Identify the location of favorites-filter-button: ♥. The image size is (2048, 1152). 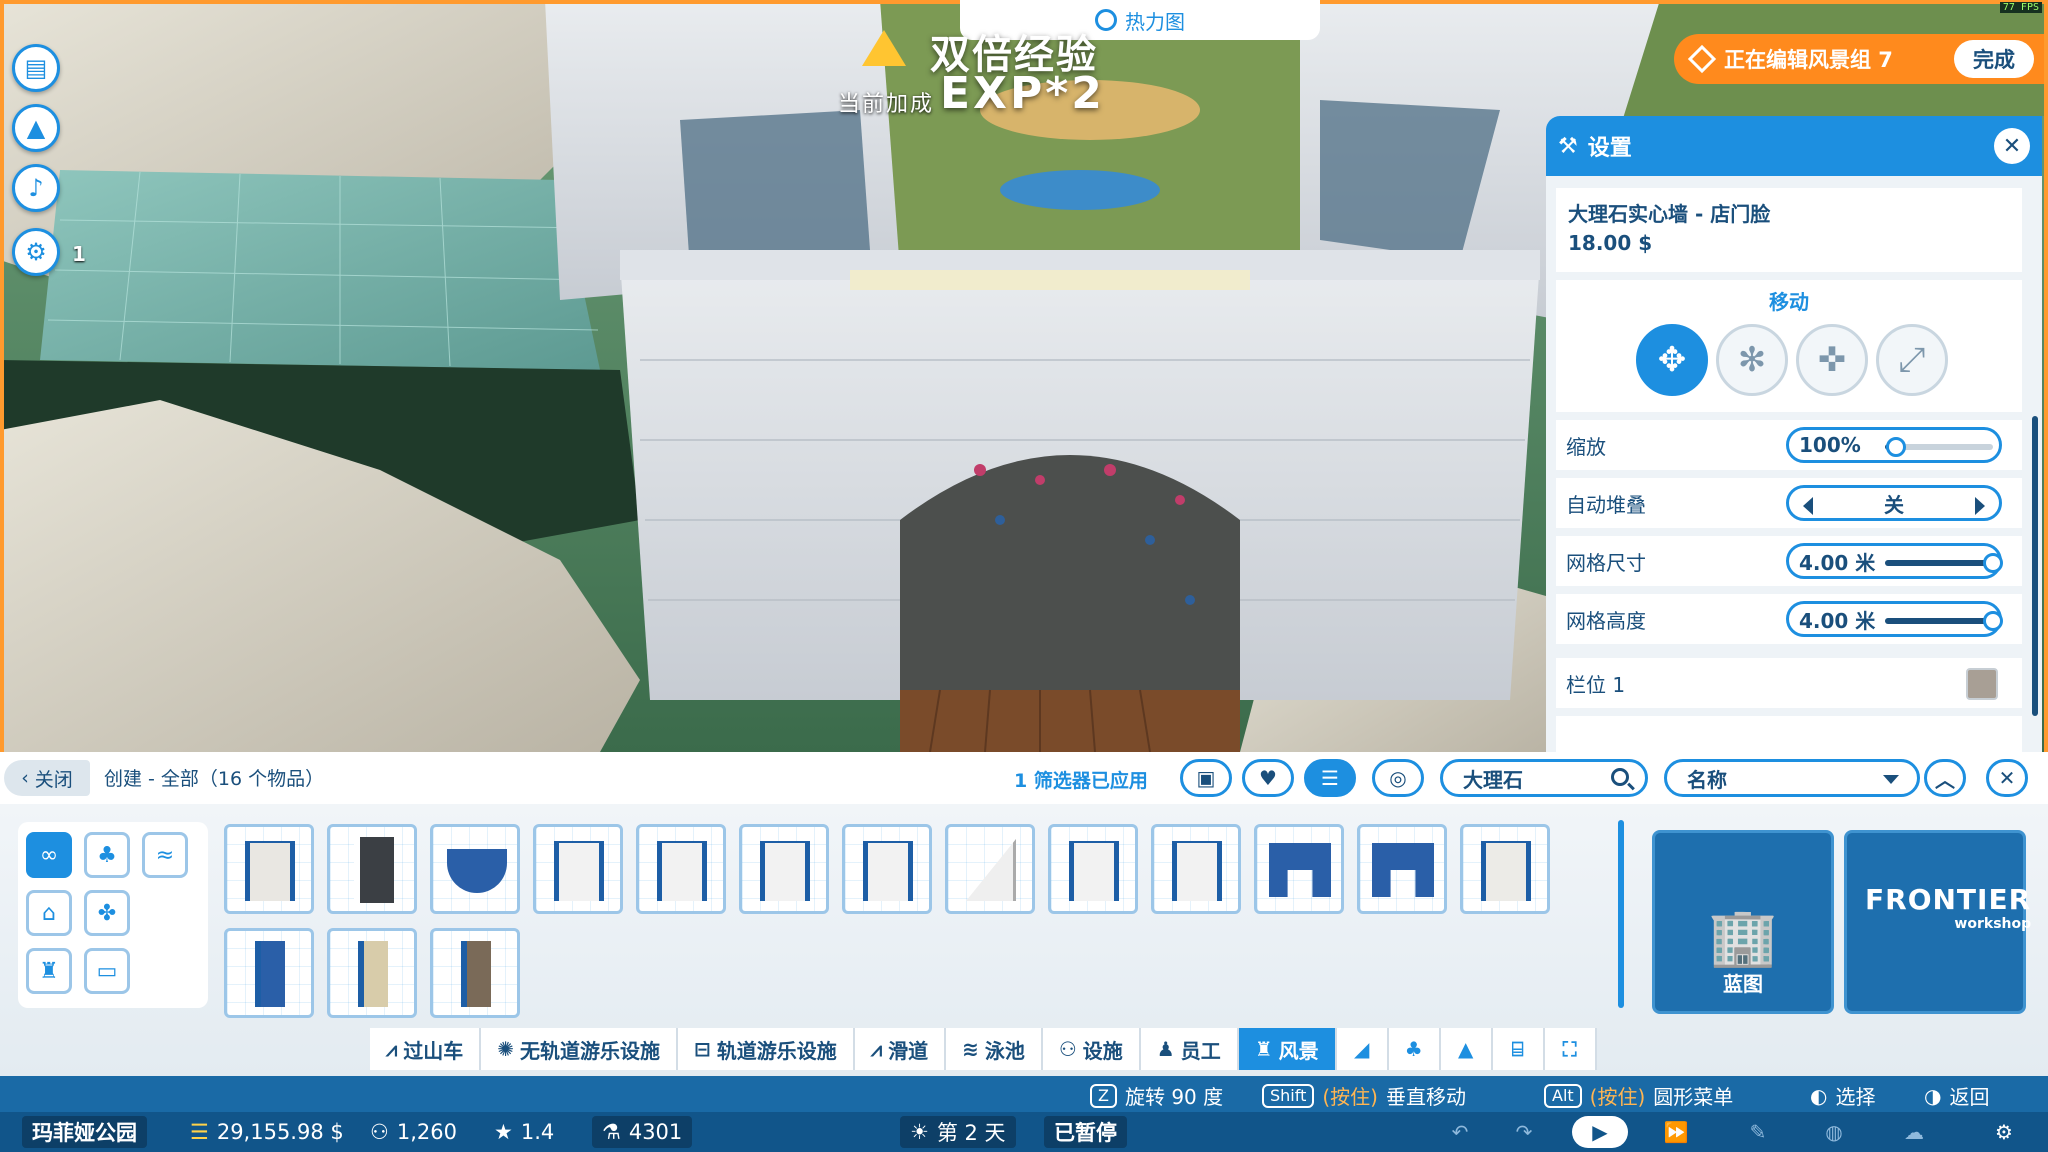
(1268, 778).